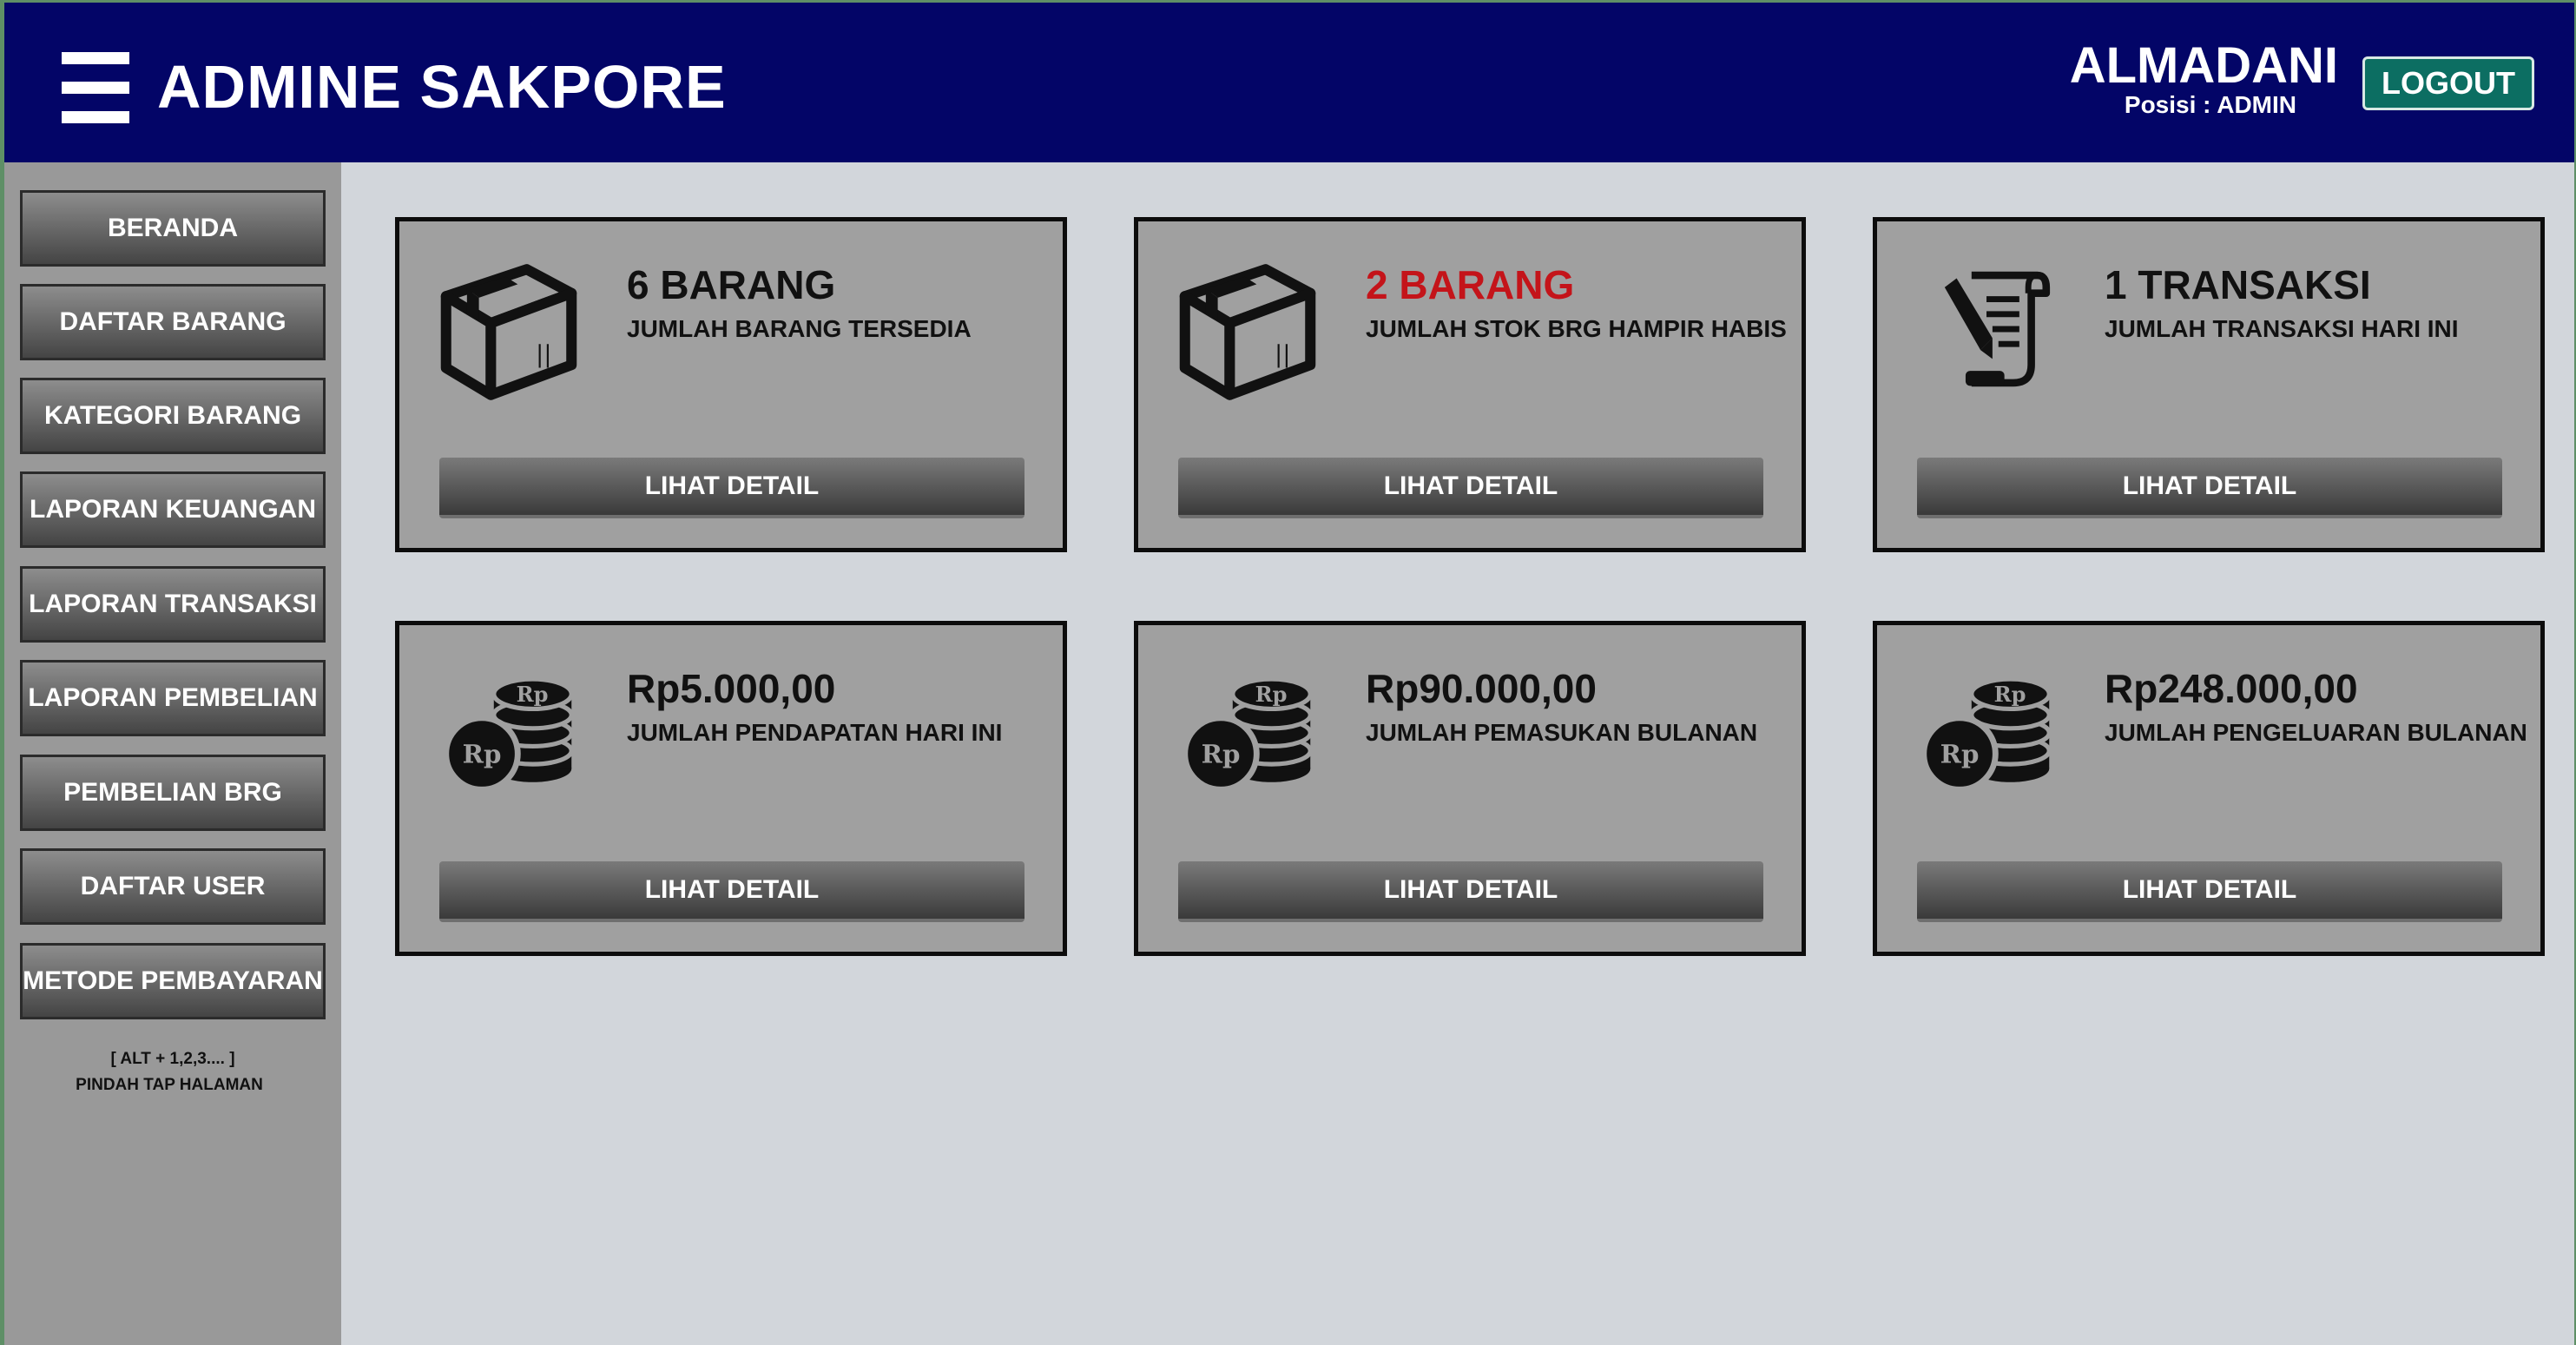 This screenshot has height=1345, width=2576. I want to click on shortcut-hint-caption: PINDAH TAP HALAMAN, so click(169, 1085).